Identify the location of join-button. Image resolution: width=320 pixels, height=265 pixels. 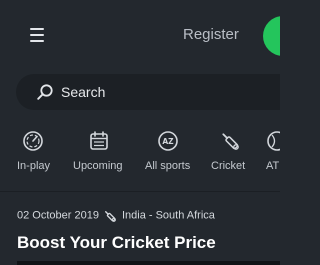
(271, 36).